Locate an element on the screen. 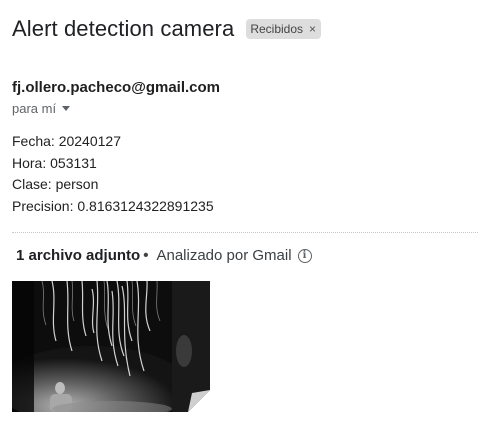 The image size is (478, 438). info-icon: i is located at coordinates (304, 255).